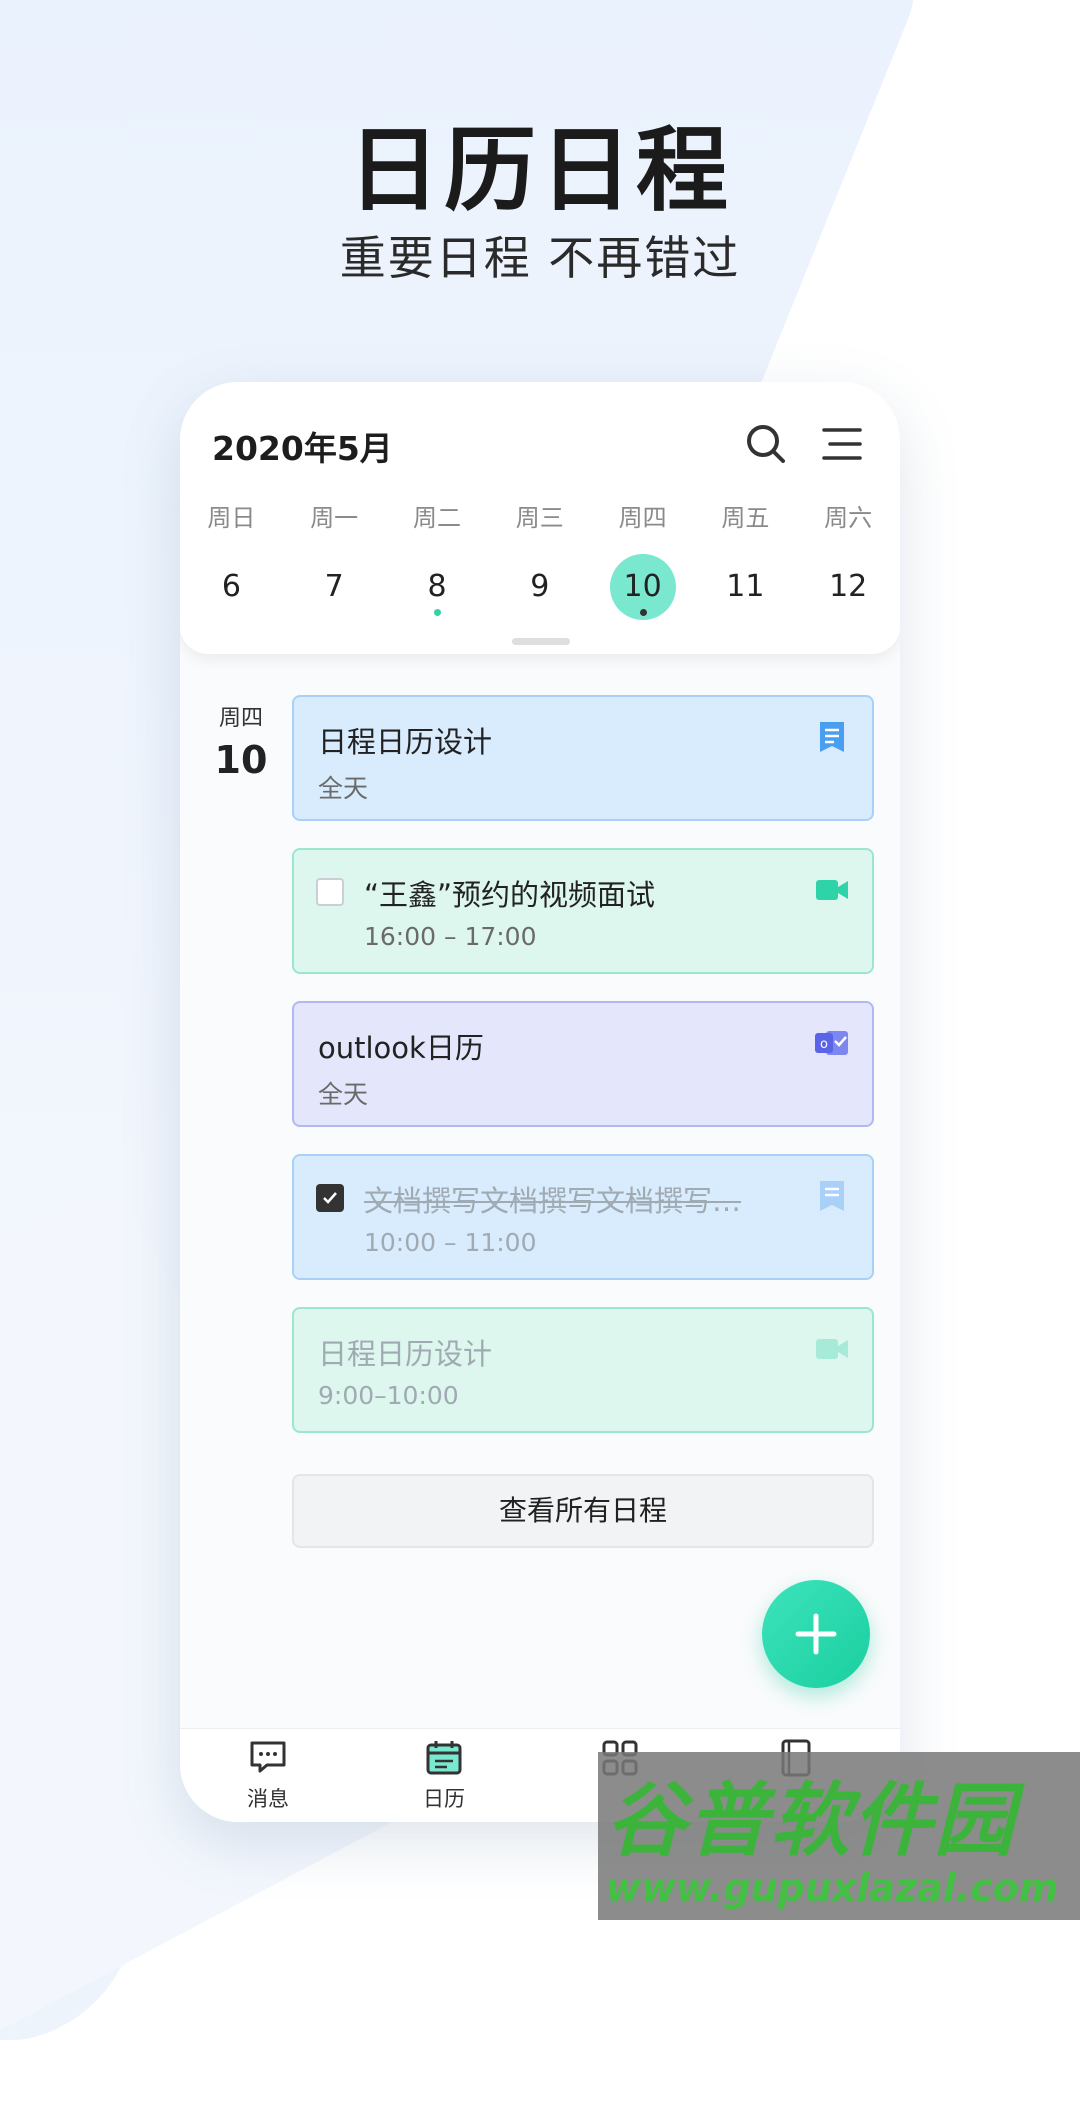 This screenshot has height=2123, width=1080. Describe the element at coordinates (450, 936) in the screenshot. I see `event-time: 16:00 – 17:00` at that location.